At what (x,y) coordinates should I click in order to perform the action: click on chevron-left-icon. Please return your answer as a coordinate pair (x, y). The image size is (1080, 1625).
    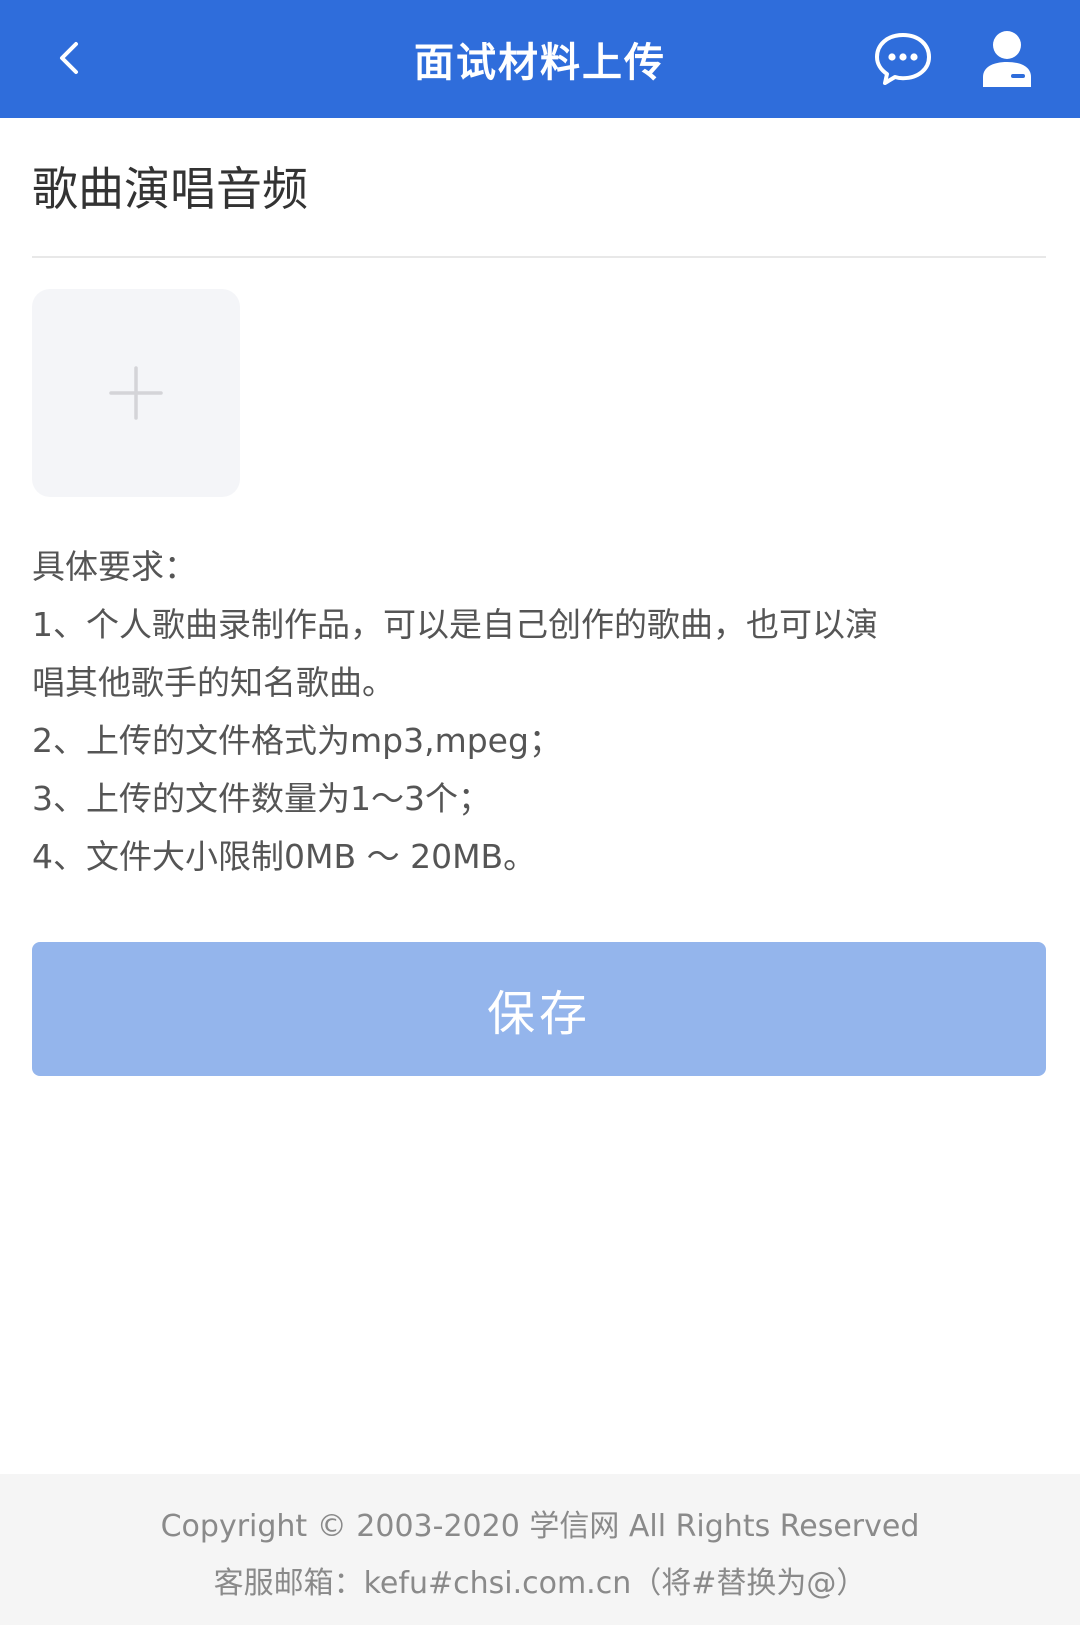
    Looking at the image, I should click on (69, 58).